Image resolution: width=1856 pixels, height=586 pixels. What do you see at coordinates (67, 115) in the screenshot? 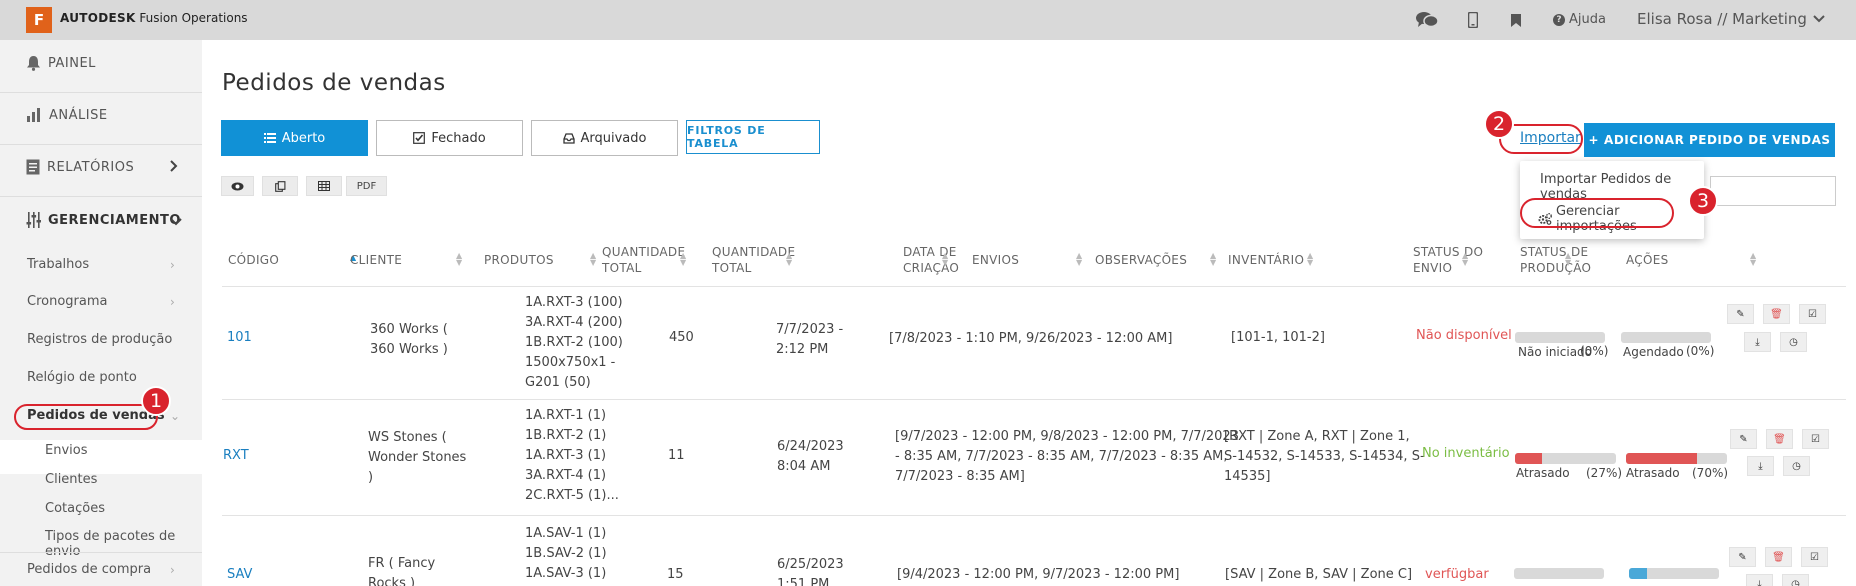
I see `sidebar-item-analise: ANÁLISE` at bounding box center [67, 115].